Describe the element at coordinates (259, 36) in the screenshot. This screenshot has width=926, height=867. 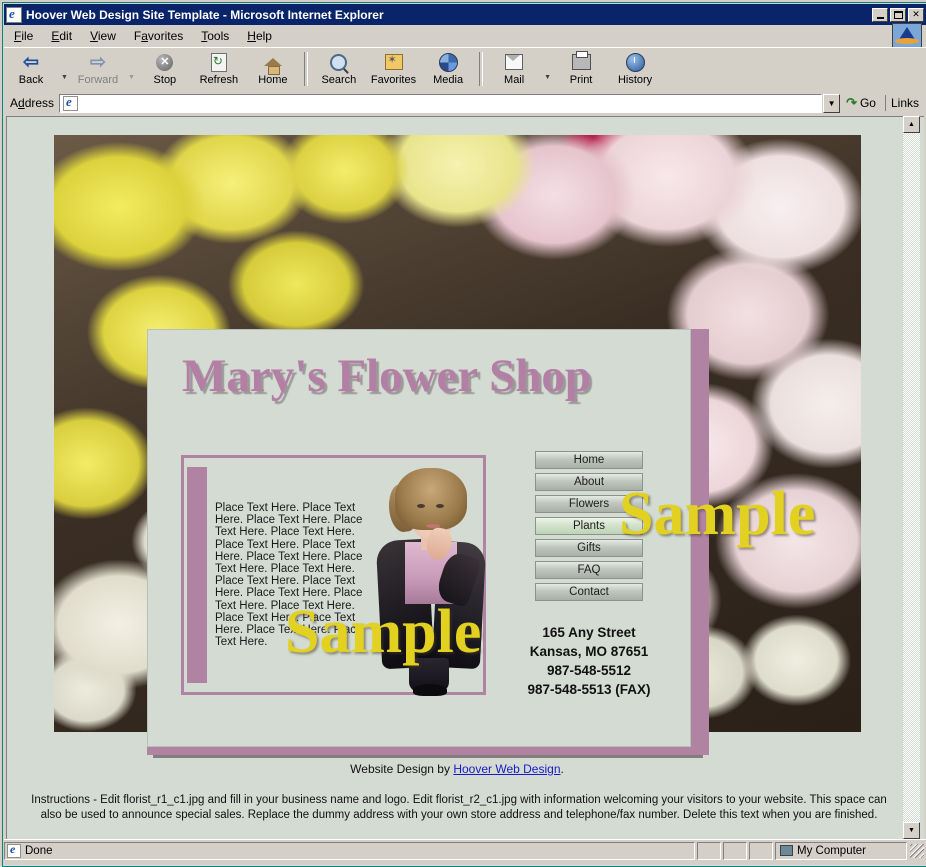
I see `menu-item-help: Help` at that location.